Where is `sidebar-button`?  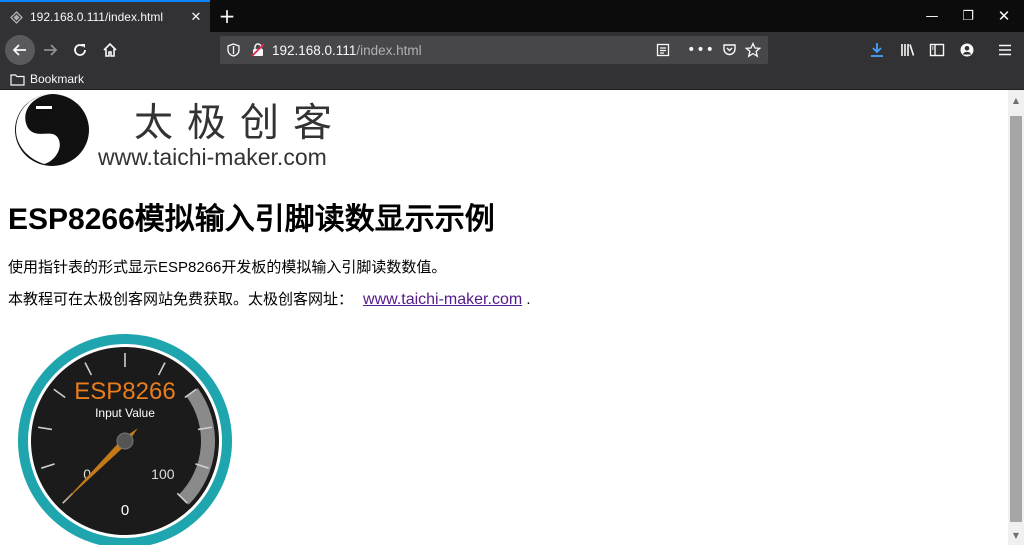 sidebar-button is located at coordinates (937, 50).